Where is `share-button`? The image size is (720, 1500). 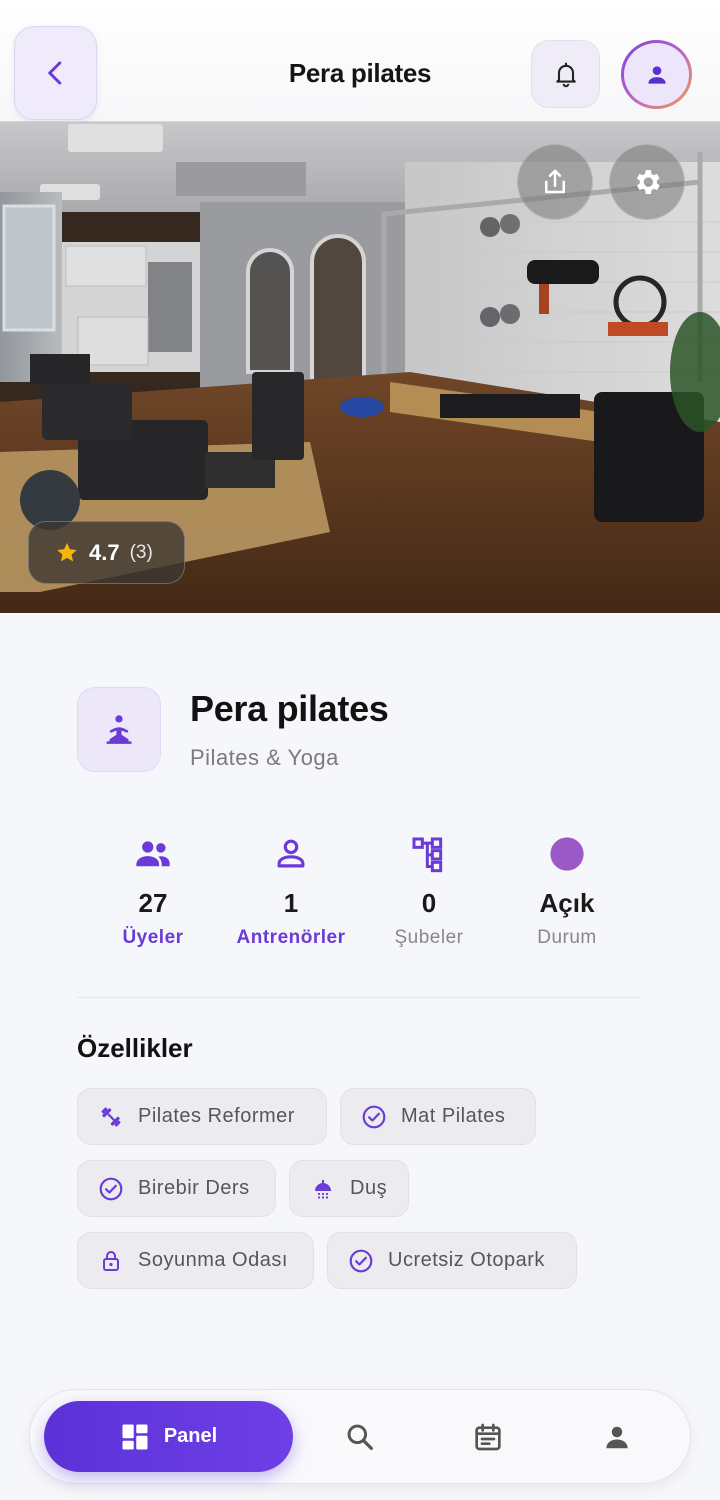 share-button is located at coordinates (555, 182).